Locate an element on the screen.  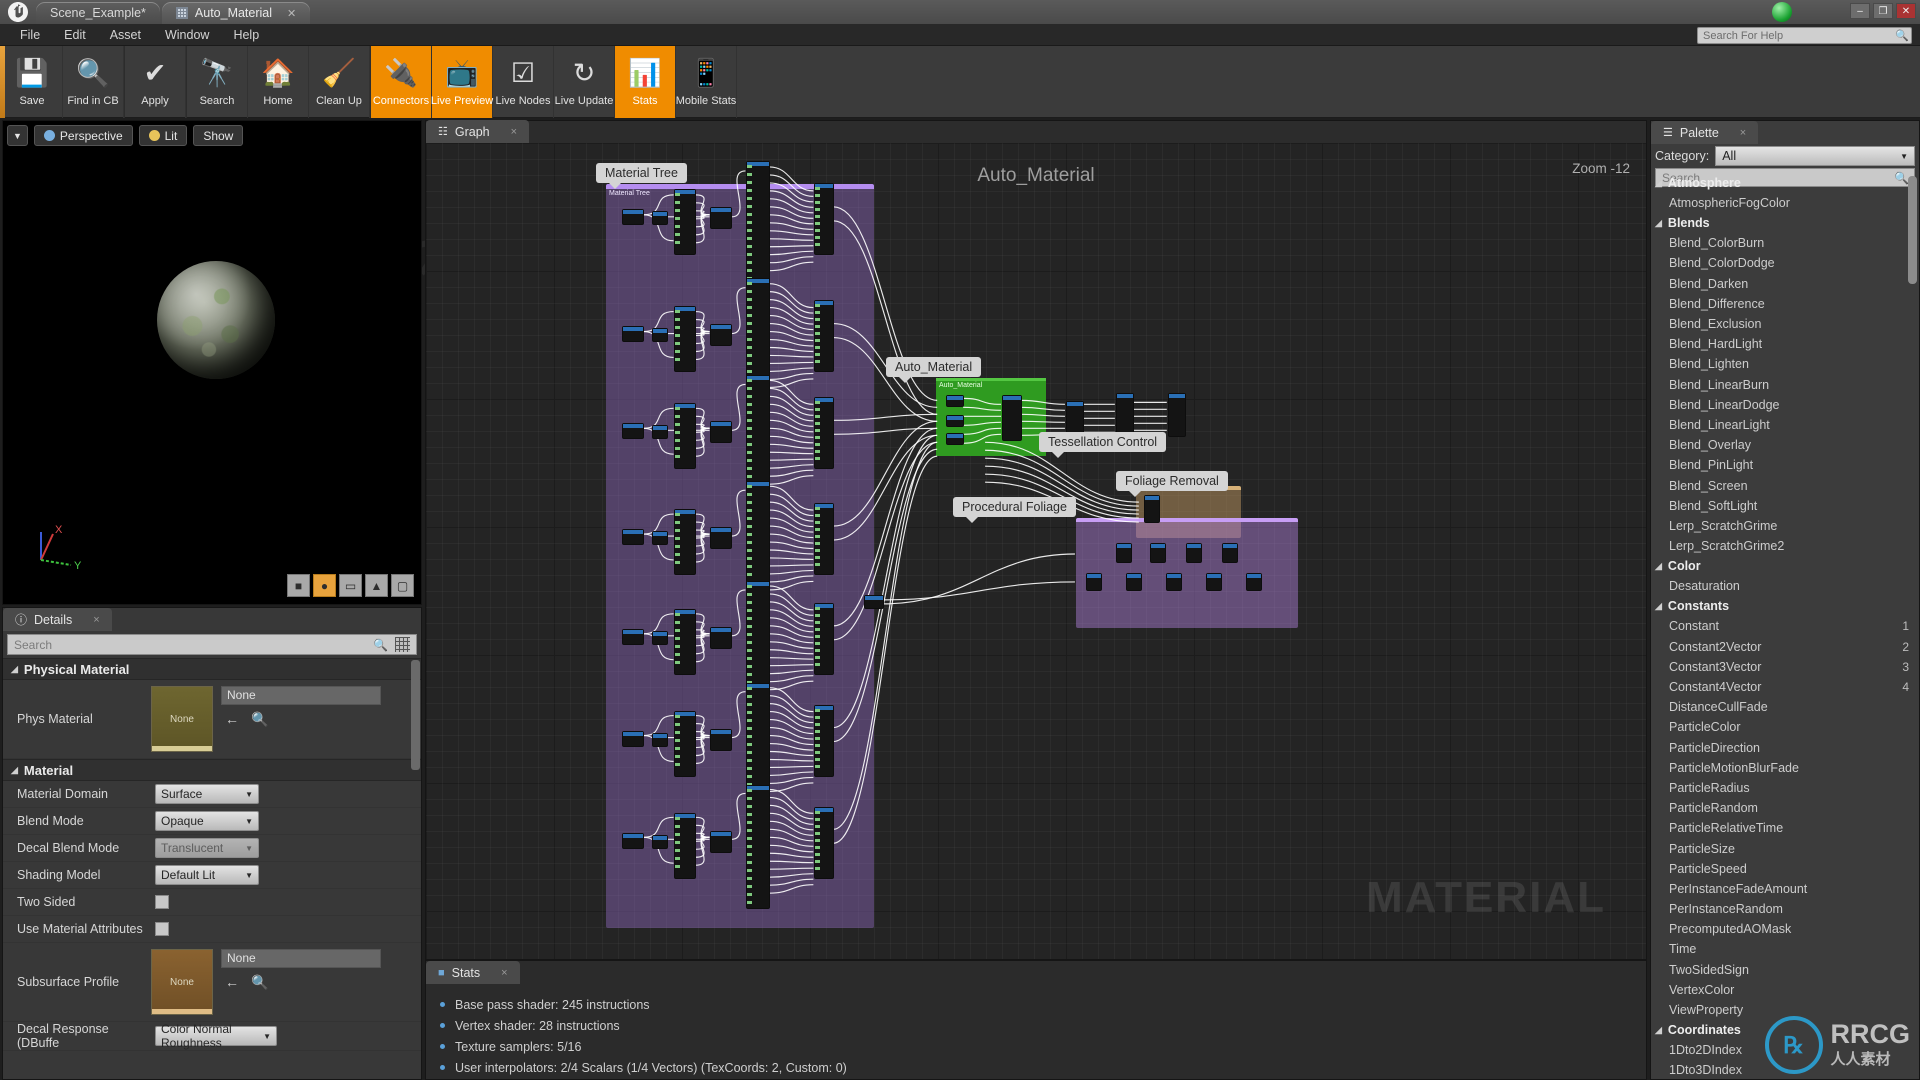
auto-material-input-a is located at coordinates (955, 401).